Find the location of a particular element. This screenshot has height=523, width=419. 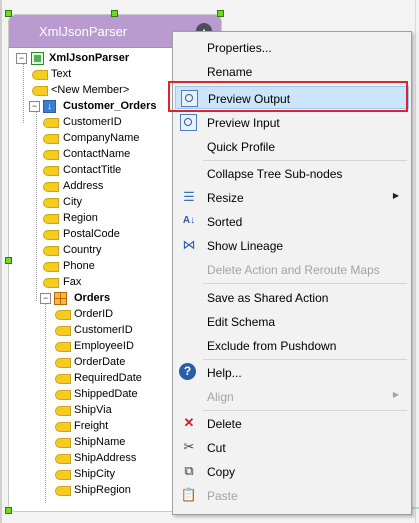

tree-label: Country is located at coordinates (82, 250).